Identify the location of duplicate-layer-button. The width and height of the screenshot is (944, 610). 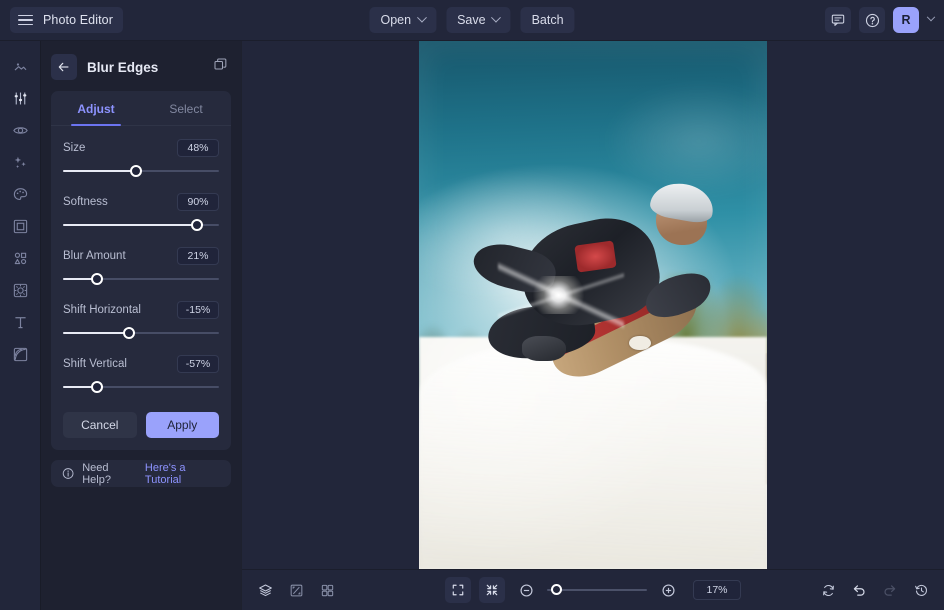
(220, 67).